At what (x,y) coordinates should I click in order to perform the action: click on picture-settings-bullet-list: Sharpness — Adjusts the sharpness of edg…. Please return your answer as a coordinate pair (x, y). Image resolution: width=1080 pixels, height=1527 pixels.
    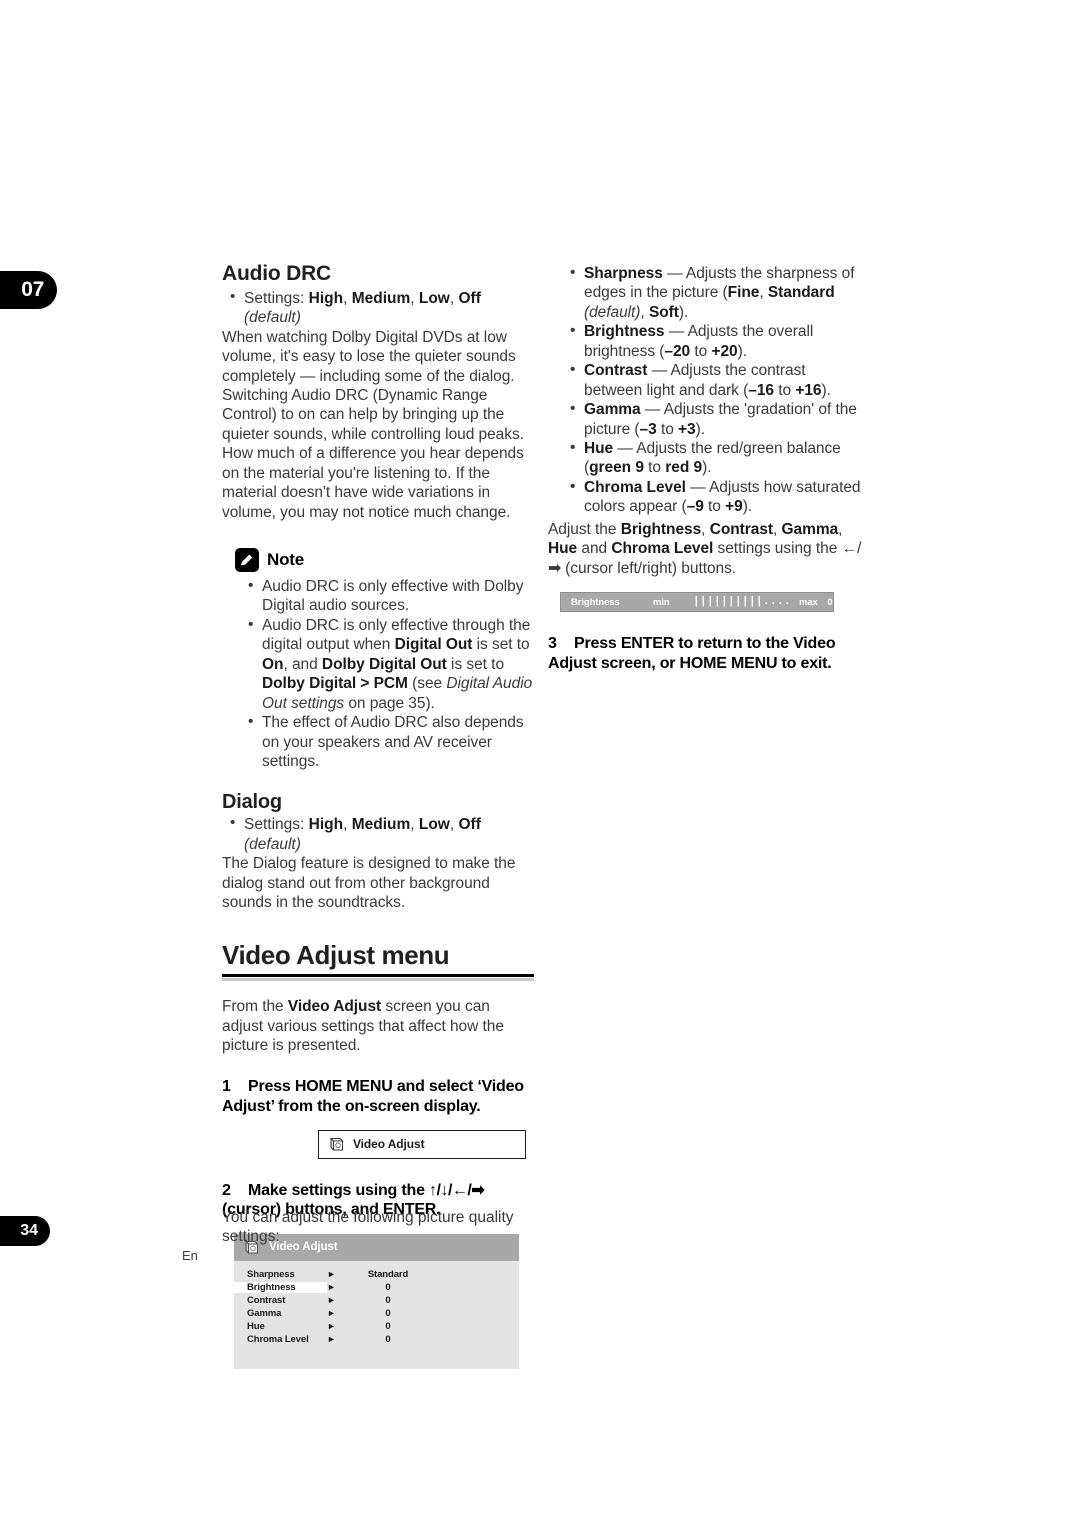
    Looking at the image, I should click on (707, 390).